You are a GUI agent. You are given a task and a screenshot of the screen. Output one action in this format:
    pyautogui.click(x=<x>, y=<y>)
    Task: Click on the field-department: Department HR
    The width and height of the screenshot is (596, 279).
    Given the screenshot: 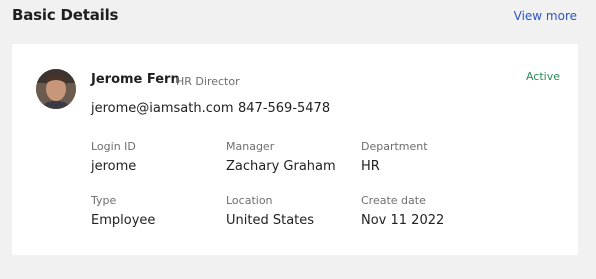 What is the action you would take?
    pyautogui.click(x=394, y=157)
    